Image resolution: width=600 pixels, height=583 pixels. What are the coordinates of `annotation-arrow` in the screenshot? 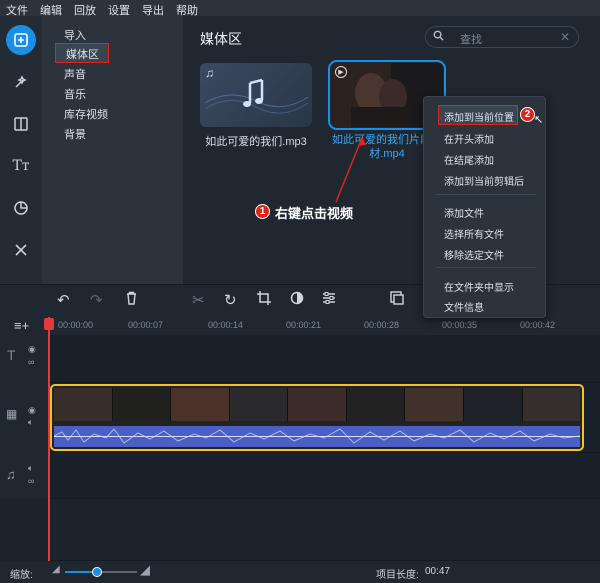 It's located at (350, 169).